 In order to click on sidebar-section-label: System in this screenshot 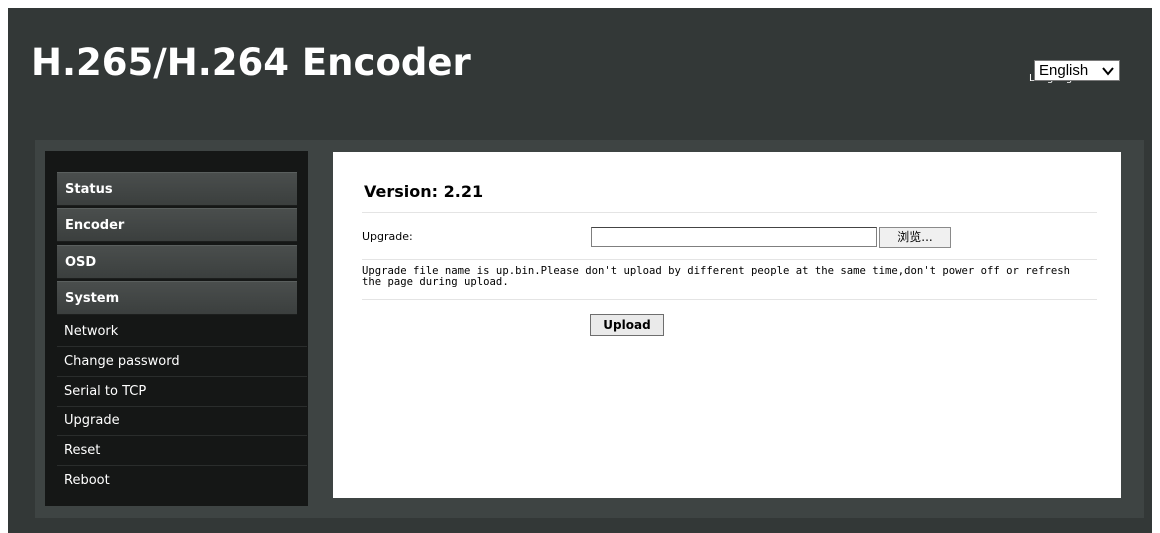, I will do `click(92, 298)`.